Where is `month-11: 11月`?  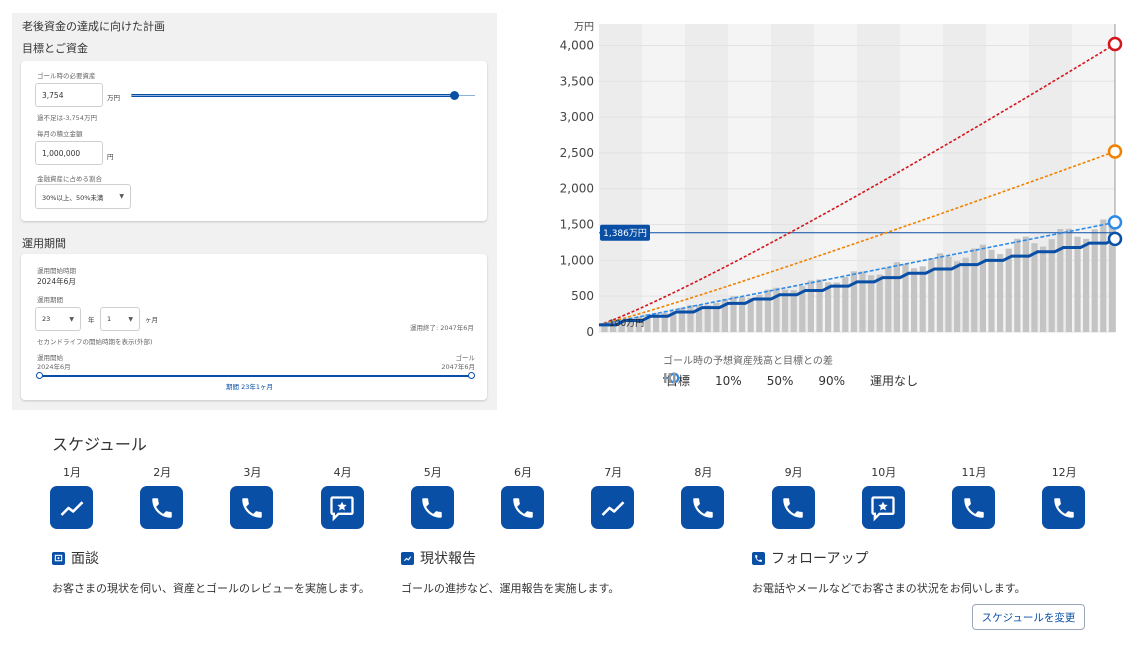 month-11: 11月 is located at coordinates (974, 496).